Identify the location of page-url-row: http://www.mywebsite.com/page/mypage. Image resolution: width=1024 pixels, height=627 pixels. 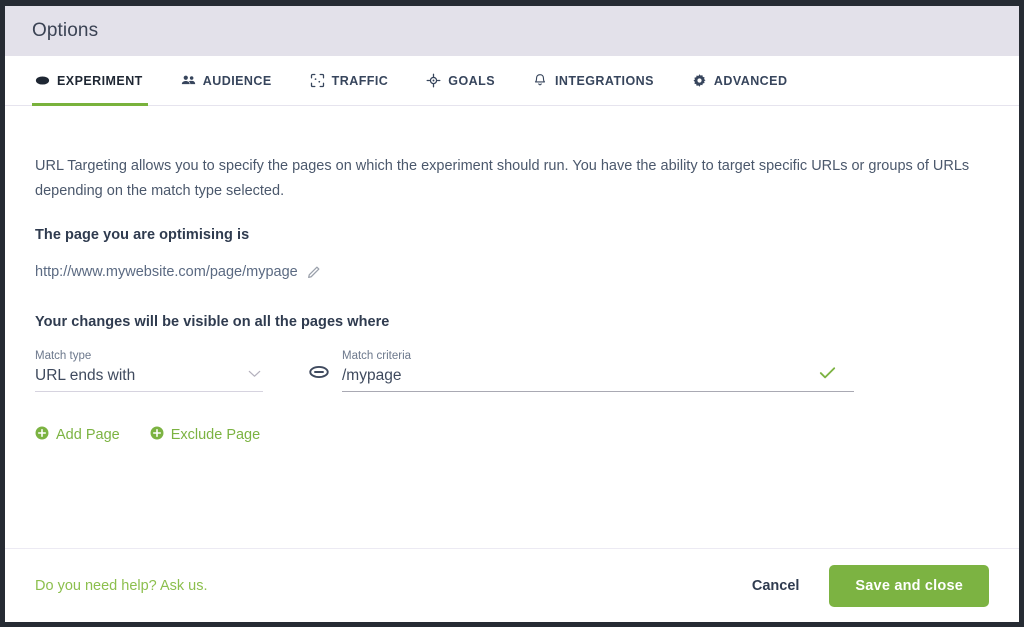
(512, 261).